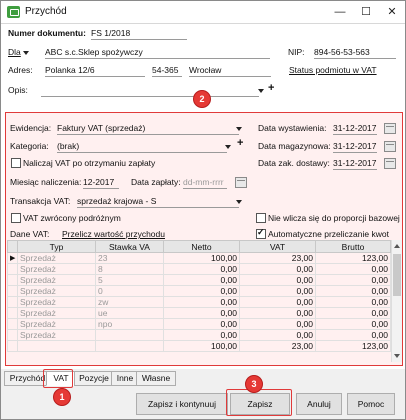 The image size is (406, 420). What do you see at coordinates (366, 12) in the screenshot?
I see `maximize-button: ☐` at bounding box center [366, 12].